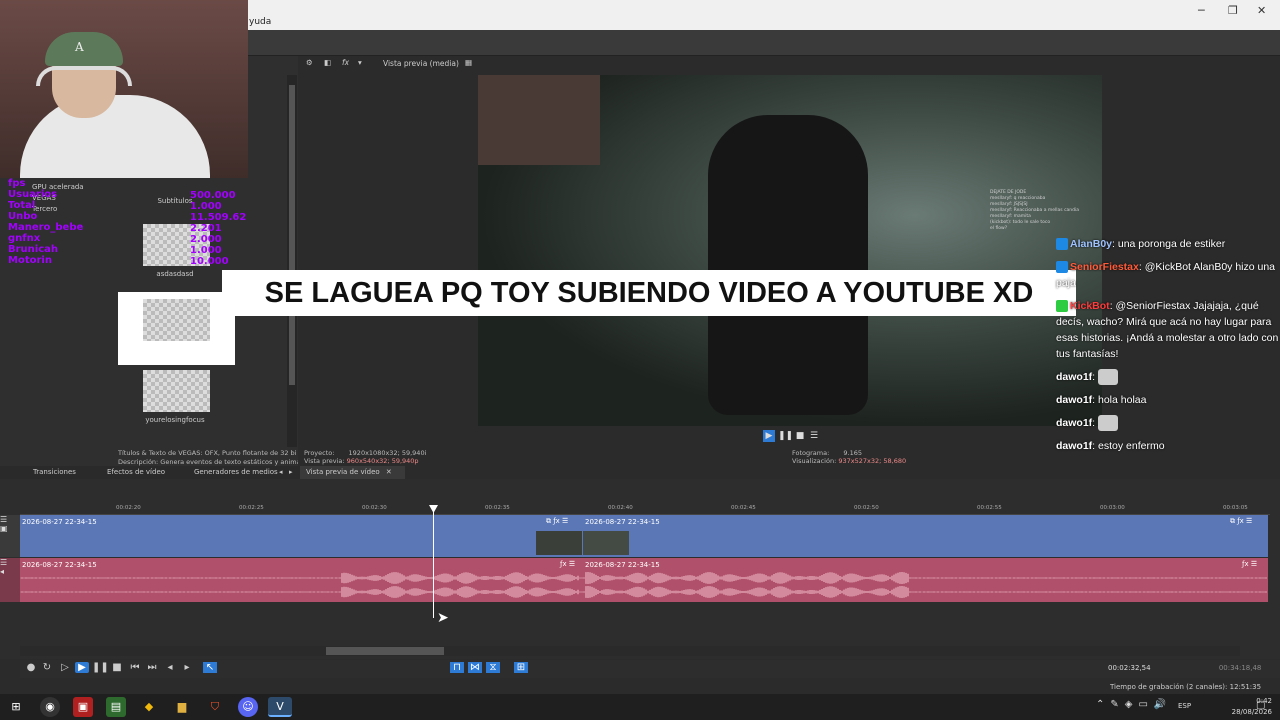 The width and height of the screenshot is (1280, 720). I want to click on restore-button: ❐, so click(1233, 10).